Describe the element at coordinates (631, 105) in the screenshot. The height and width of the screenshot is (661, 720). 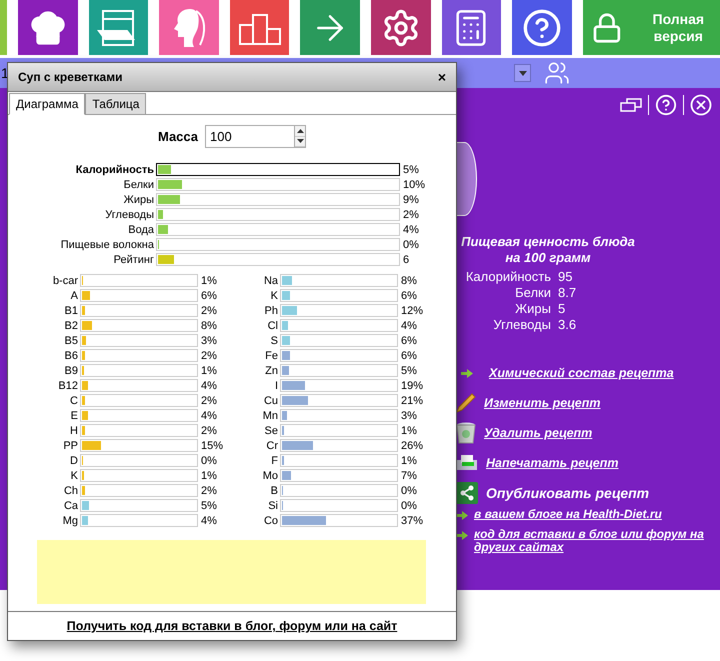
I see `restore-windows-button` at that location.